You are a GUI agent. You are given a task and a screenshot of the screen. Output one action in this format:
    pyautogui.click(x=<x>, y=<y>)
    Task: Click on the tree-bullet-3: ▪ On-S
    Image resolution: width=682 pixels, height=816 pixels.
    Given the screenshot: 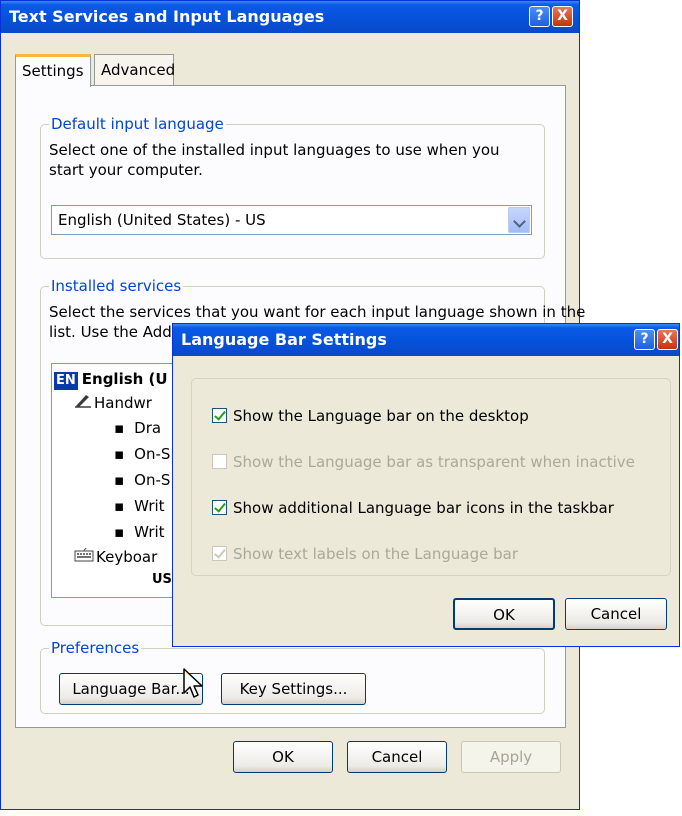 What is the action you would take?
    pyautogui.click(x=142, y=480)
    